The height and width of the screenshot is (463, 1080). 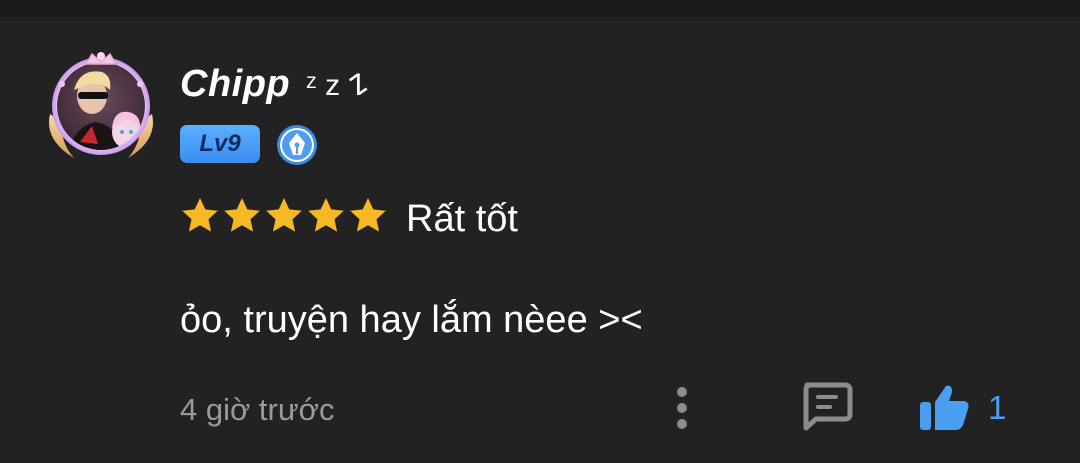 I want to click on timestamp: 4 giờ trước, so click(x=257, y=409).